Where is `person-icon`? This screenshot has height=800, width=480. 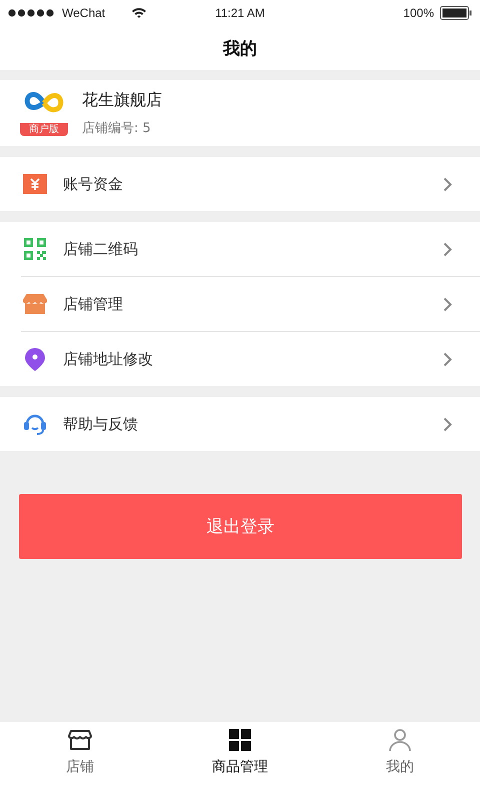
person-icon is located at coordinates (400, 740).